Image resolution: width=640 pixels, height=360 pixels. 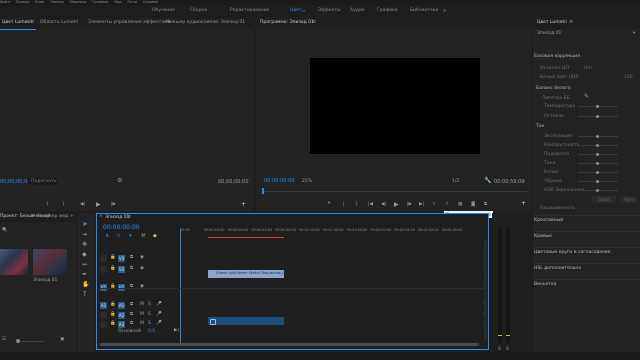 What do you see at coordinates (263, 191) in the screenshot?
I see `program-playhead` at bounding box center [263, 191].